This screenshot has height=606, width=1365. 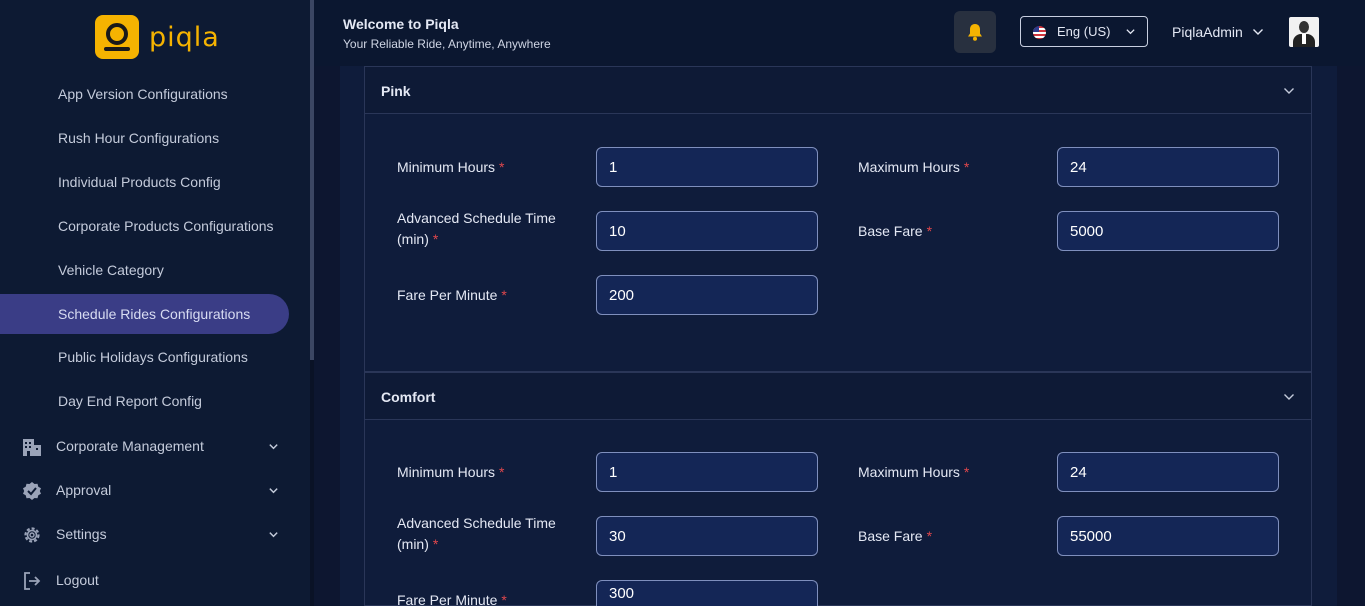 I want to click on sidebar-item-label: Vehicle Category, so click(x=111, y=270).